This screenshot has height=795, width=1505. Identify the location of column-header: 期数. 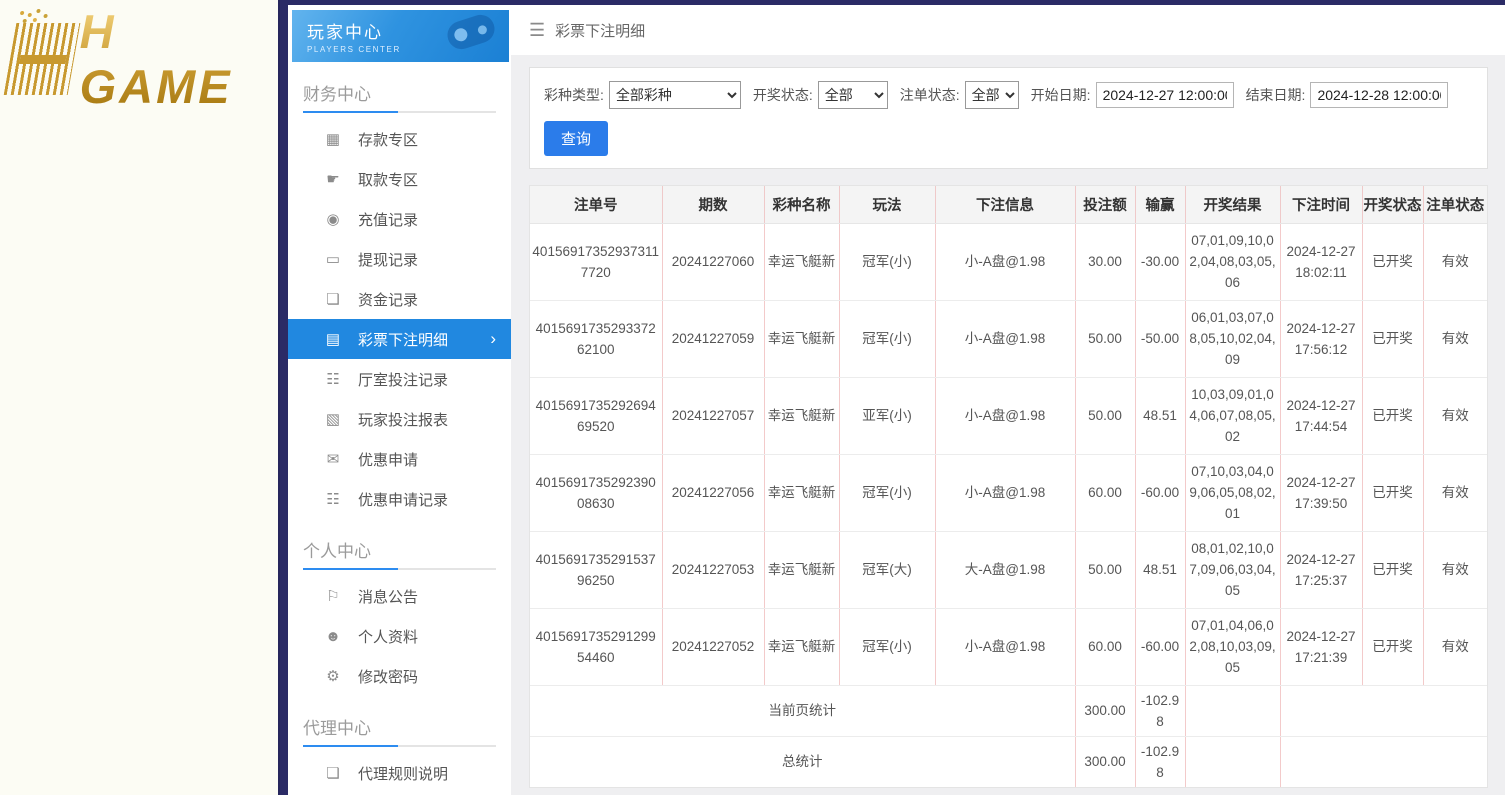
(712, 205).